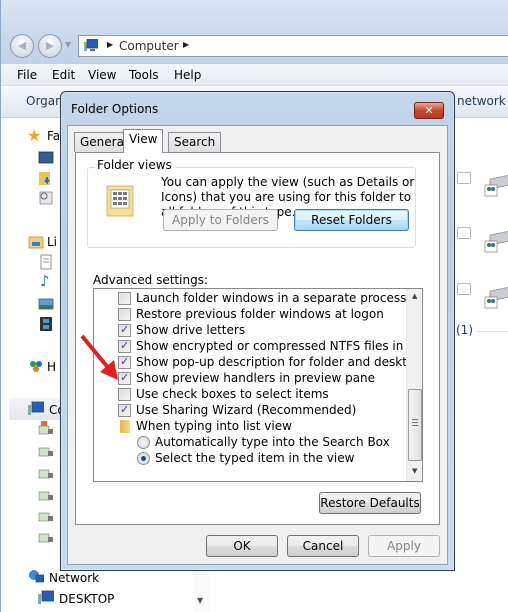 The height and width of the screenshot is (612, 508). I want to click on libraries-icon, so click(36, 242).